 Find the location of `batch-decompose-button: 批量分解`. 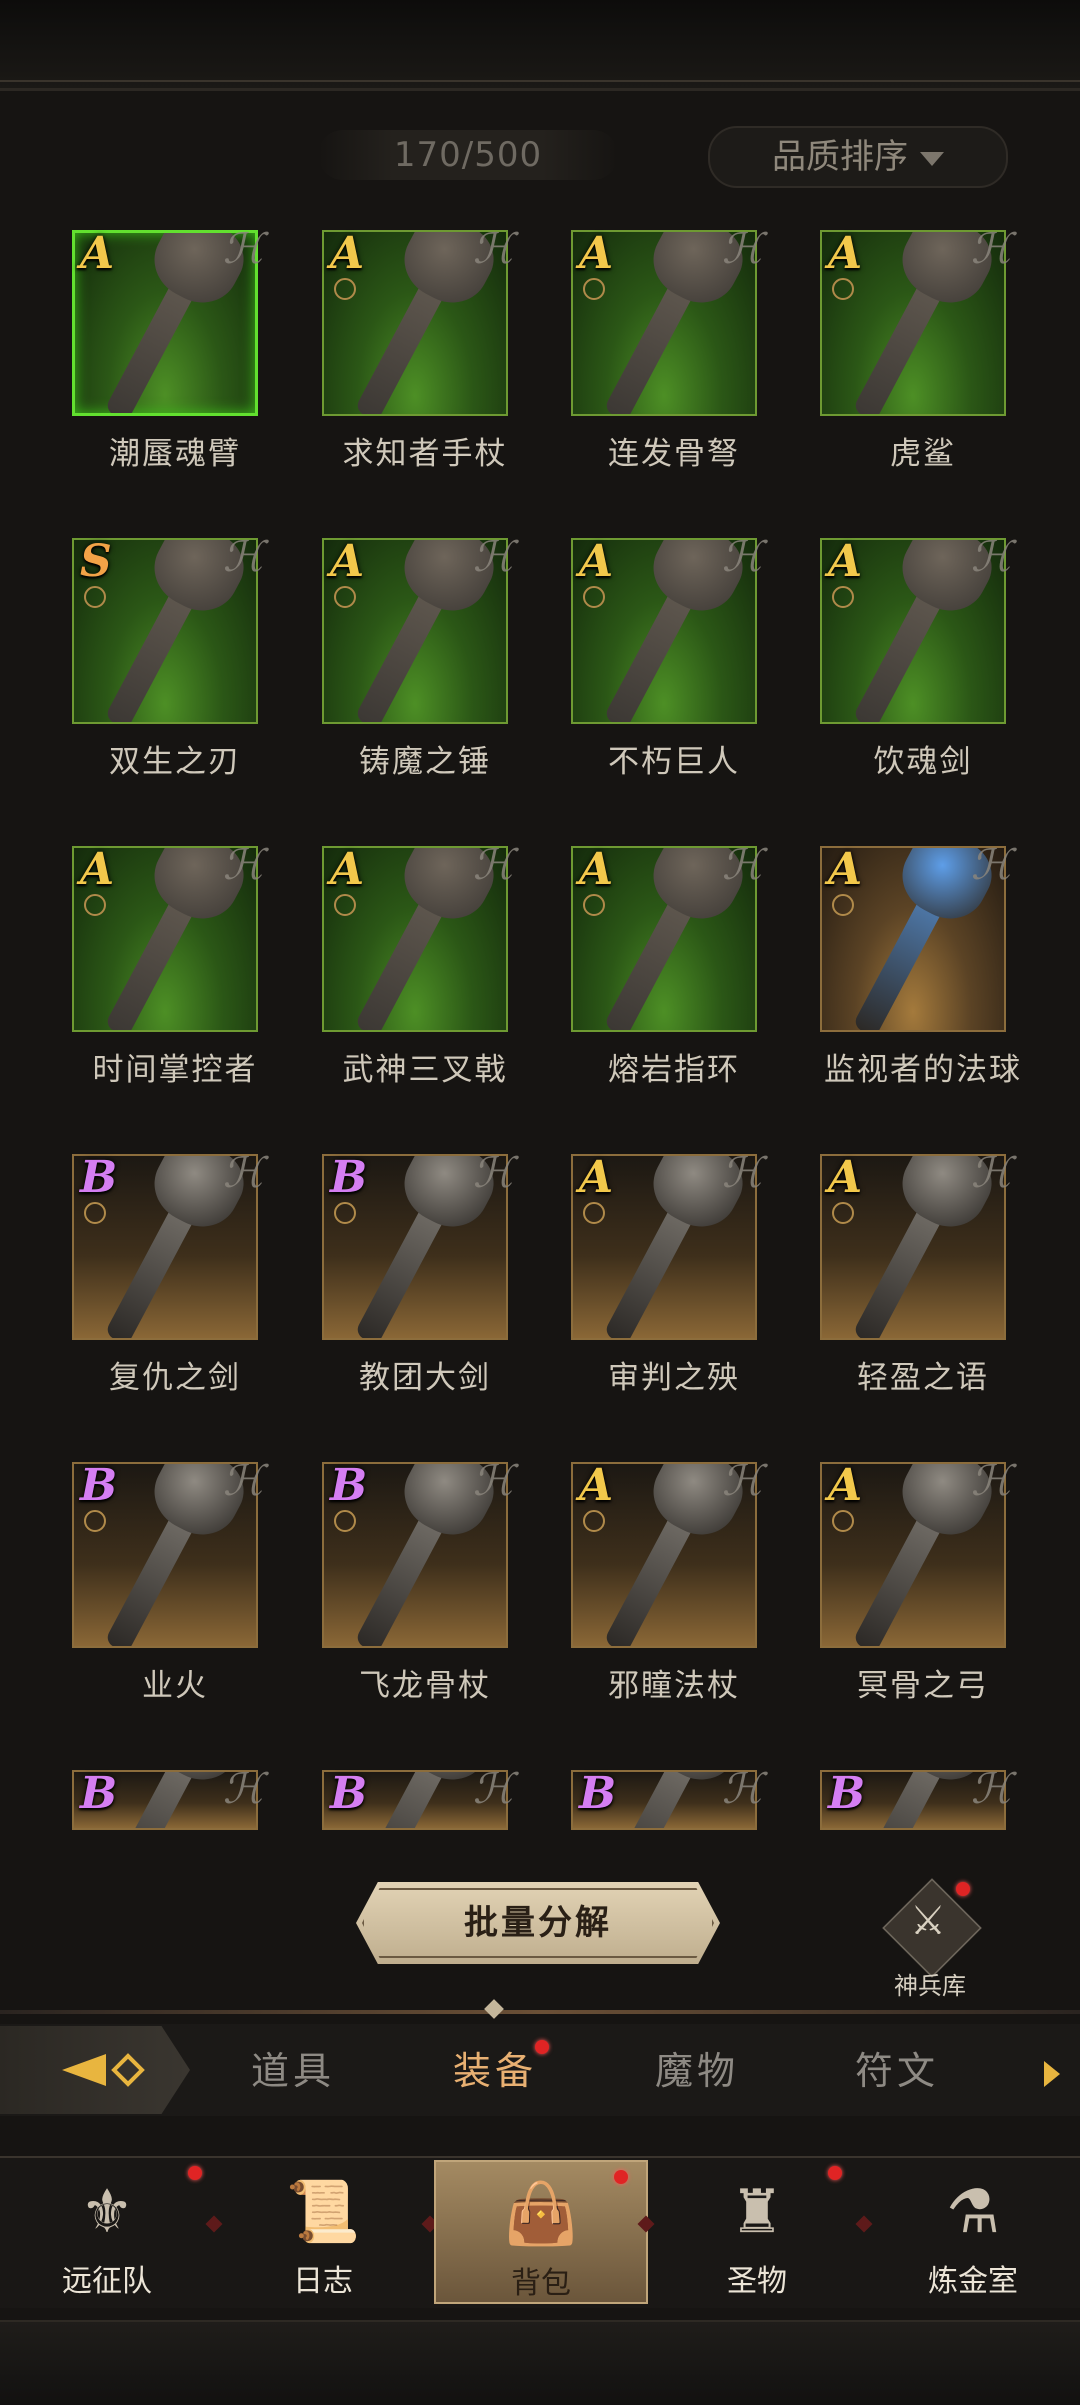

batch-decompose-button: 批量分解 is located at coordinates (538, 1923).